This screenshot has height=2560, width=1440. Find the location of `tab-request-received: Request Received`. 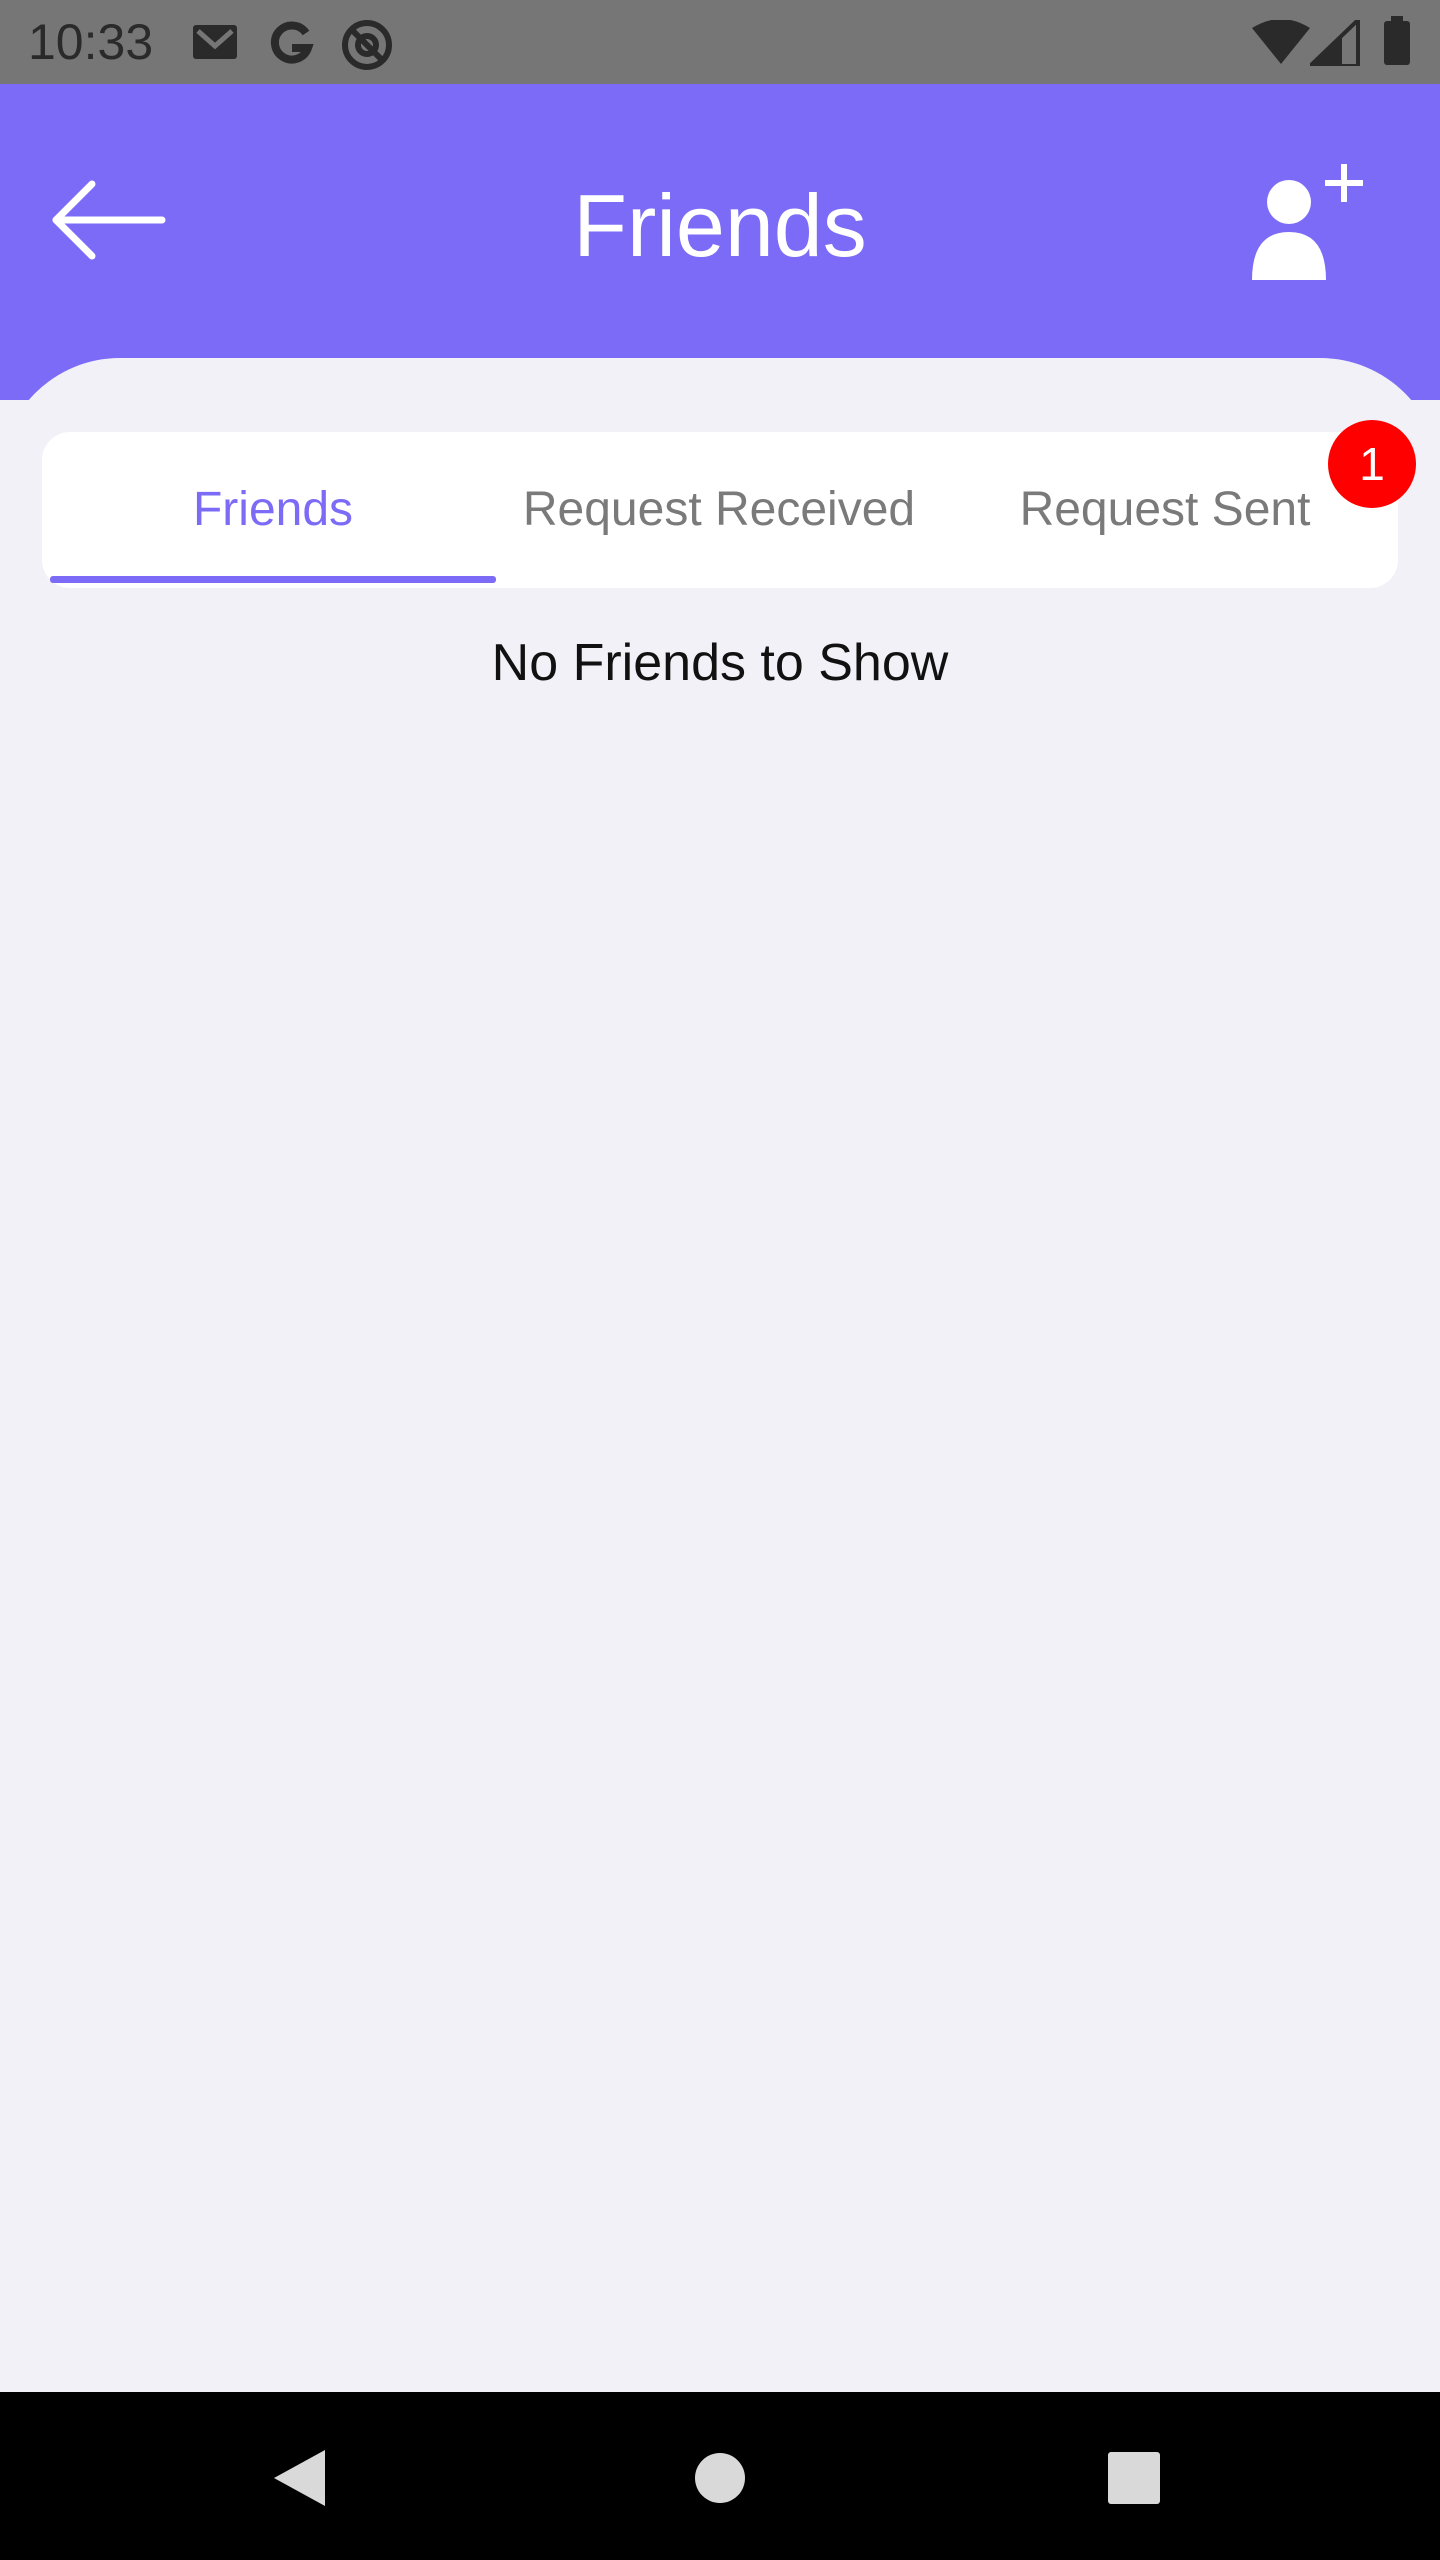

tab-request-received: Request Received is located at coordinates (719, 510).